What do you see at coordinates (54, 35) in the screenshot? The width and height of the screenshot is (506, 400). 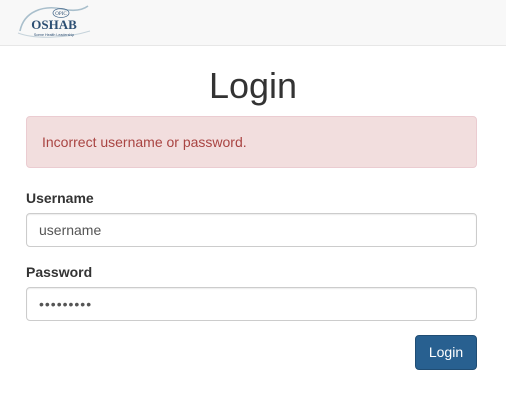 I see `svg-text: Scene Health Leadership` at bounding box center [54, 35].